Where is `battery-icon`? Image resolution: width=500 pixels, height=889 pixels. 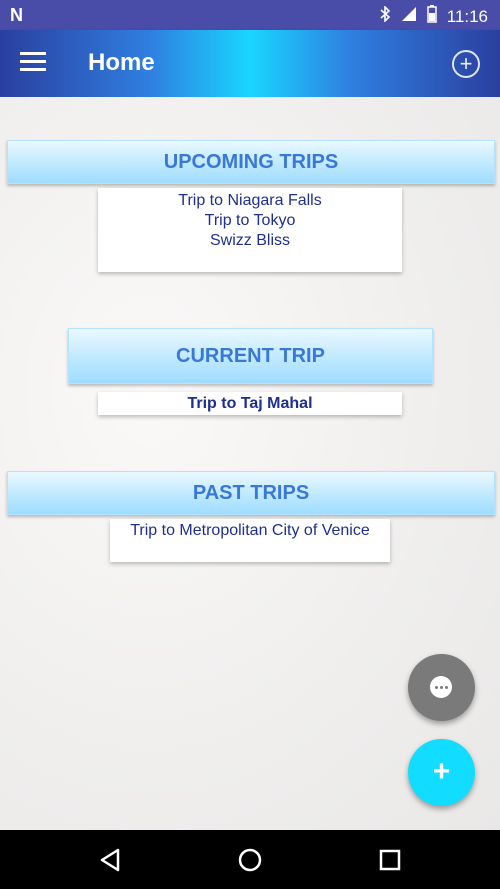
battery-icon is located at coordinates (431, 16).